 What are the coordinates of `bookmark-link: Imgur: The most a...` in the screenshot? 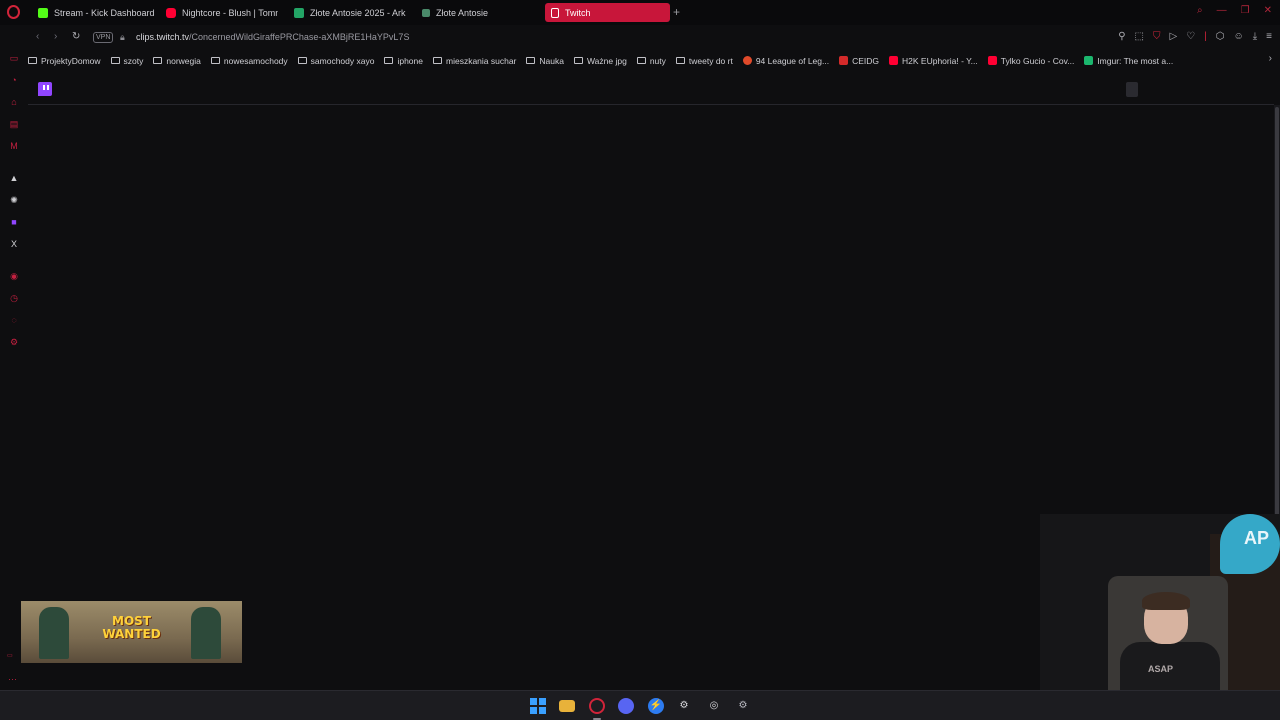 It's located at (1128, 61).